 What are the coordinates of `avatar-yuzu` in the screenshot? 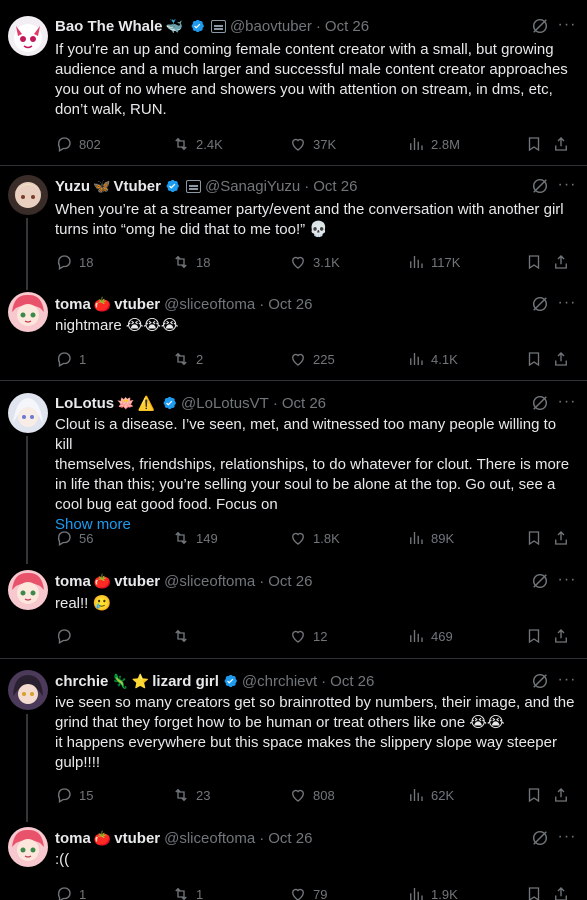 It's located at (28, 195).